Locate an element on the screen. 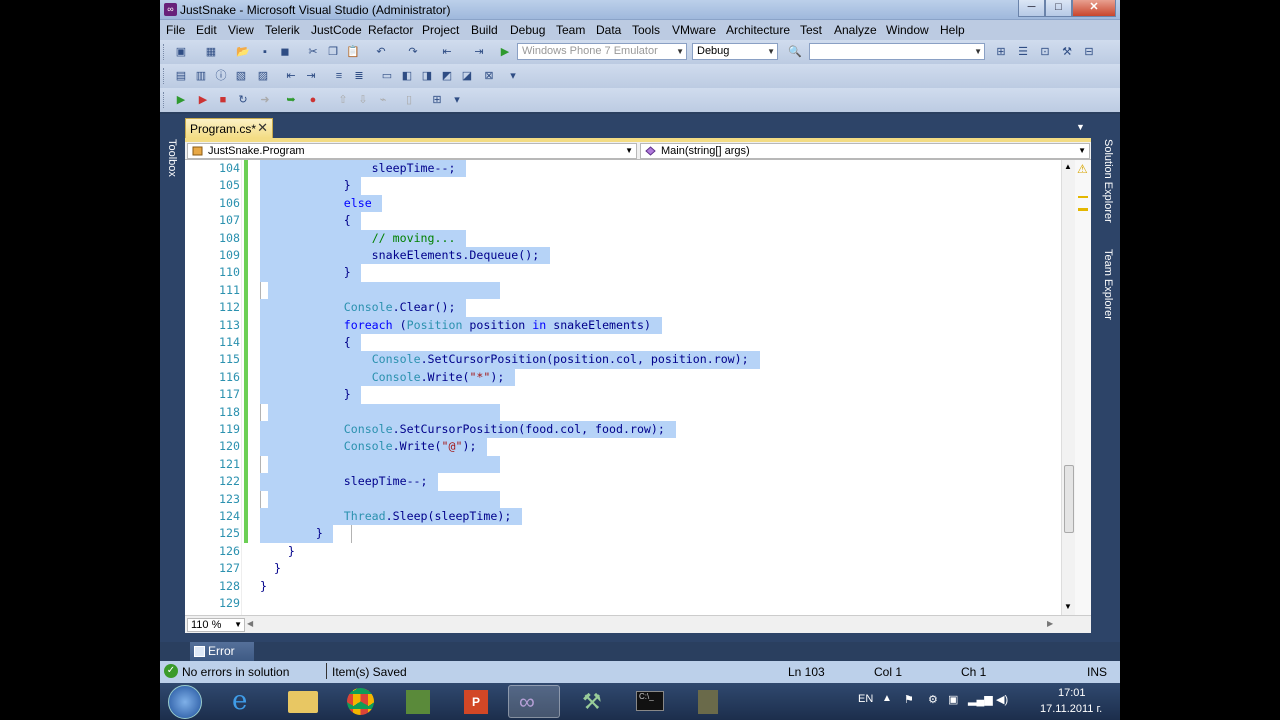  redo-icon: ↷ is located at coordinates (413, 52).